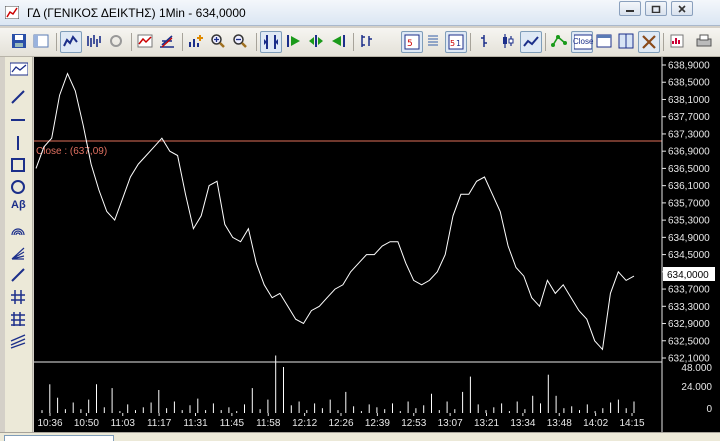  Describe the element at coordinates (86, 423) in the screenshot. I see `time-tick-label: 10:50` at that location.